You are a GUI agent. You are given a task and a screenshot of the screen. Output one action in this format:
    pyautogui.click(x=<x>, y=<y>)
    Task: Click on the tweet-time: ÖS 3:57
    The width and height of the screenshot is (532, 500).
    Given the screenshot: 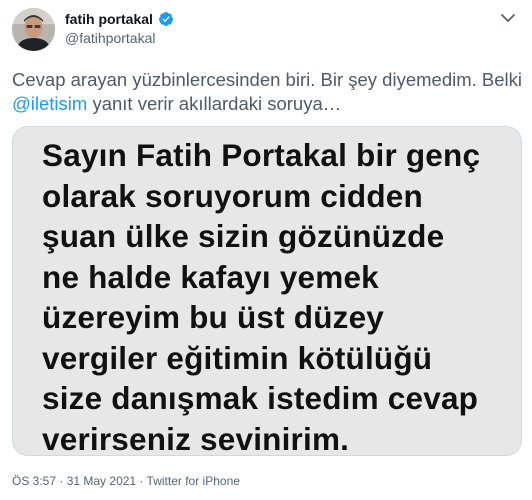 What is the action you would take?
    pyautogui.click(x=34, y=481)
    